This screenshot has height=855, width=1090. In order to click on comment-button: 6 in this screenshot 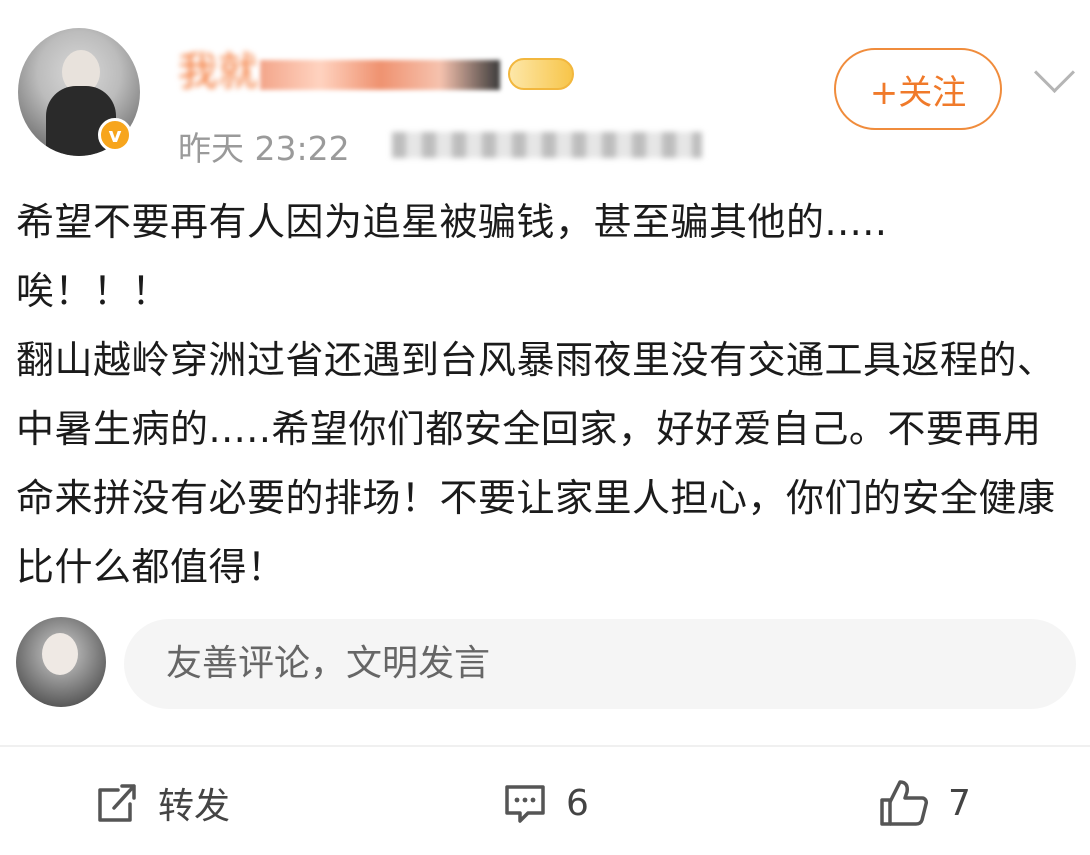, I will do `click(545, 803)`.